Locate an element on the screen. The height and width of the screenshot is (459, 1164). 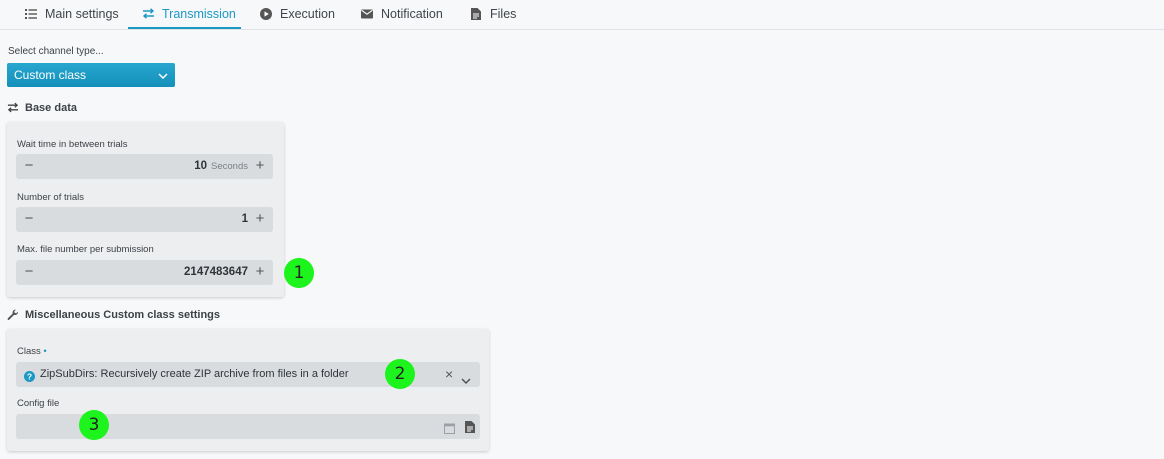
channel-type-select: Custom class is located at coordinates (91, 75).